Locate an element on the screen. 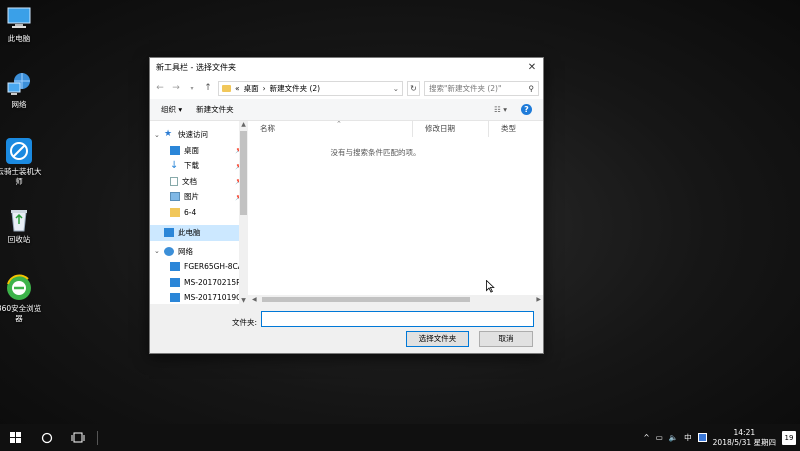 This screenshot has width=800, height=451. nav-label: 此电脑 is located at coordinates (189, 233).